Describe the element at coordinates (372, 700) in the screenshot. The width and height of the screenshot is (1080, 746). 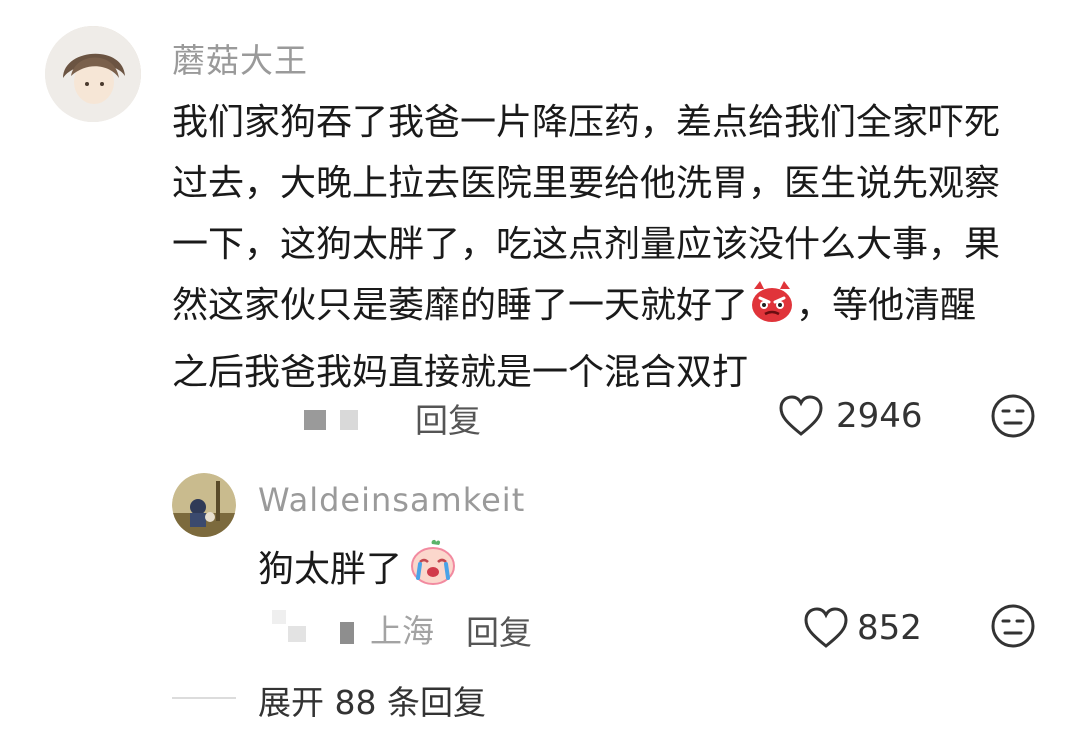
I see `expand-replies-button: 展开 88 条回复` at that location.